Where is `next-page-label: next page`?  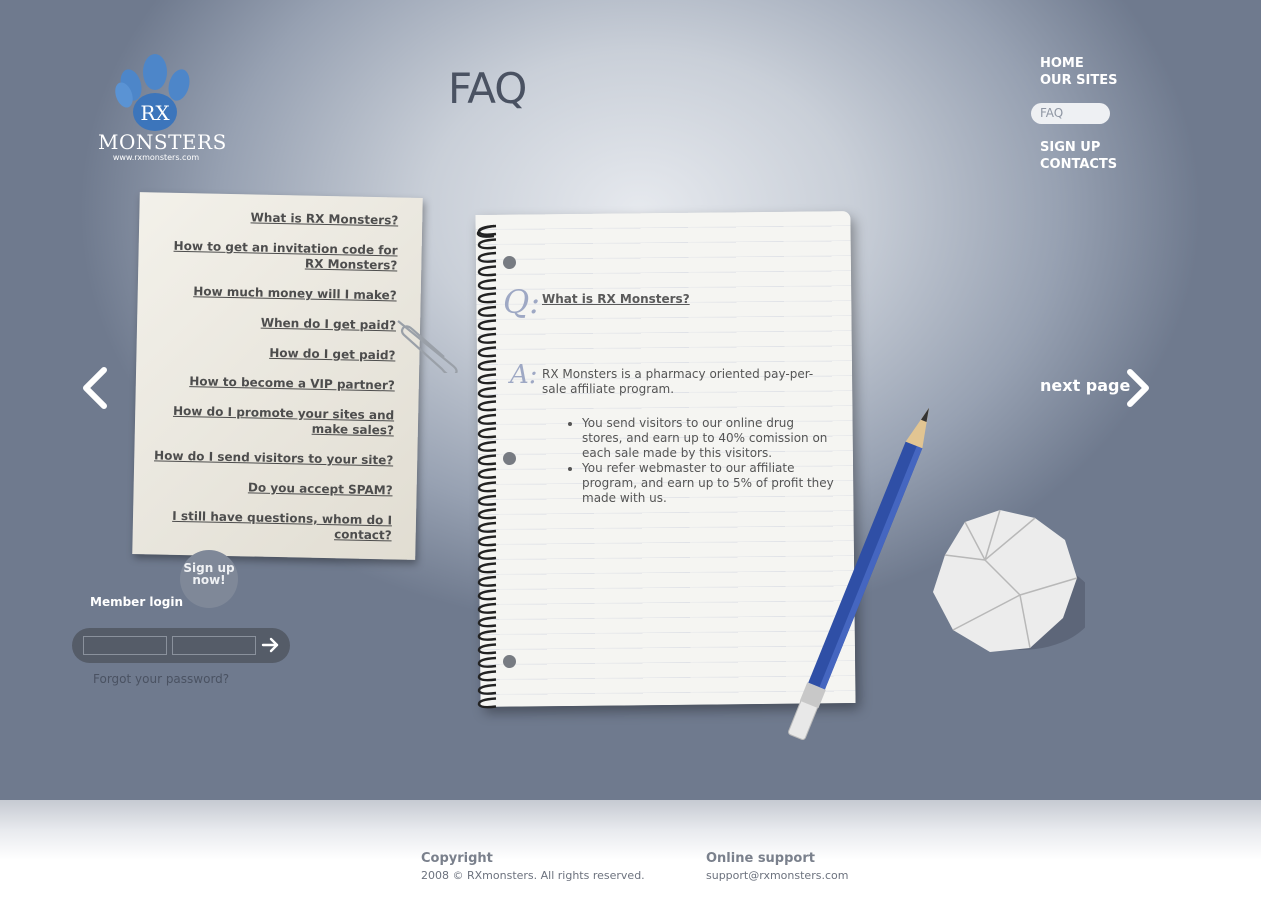
next-page-label: next page is located at coordinates (1085, 385).